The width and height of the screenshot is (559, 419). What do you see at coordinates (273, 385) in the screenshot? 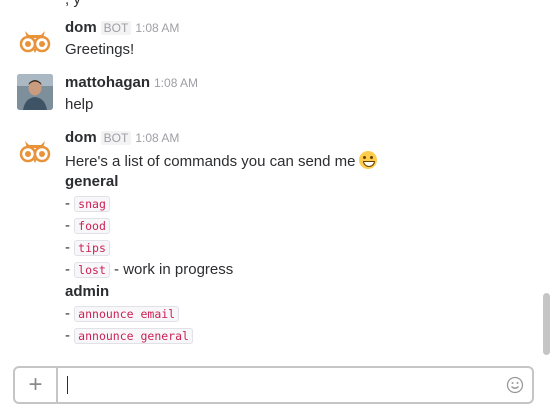
I see `message-composer: +` at bounding box center [273, 385].